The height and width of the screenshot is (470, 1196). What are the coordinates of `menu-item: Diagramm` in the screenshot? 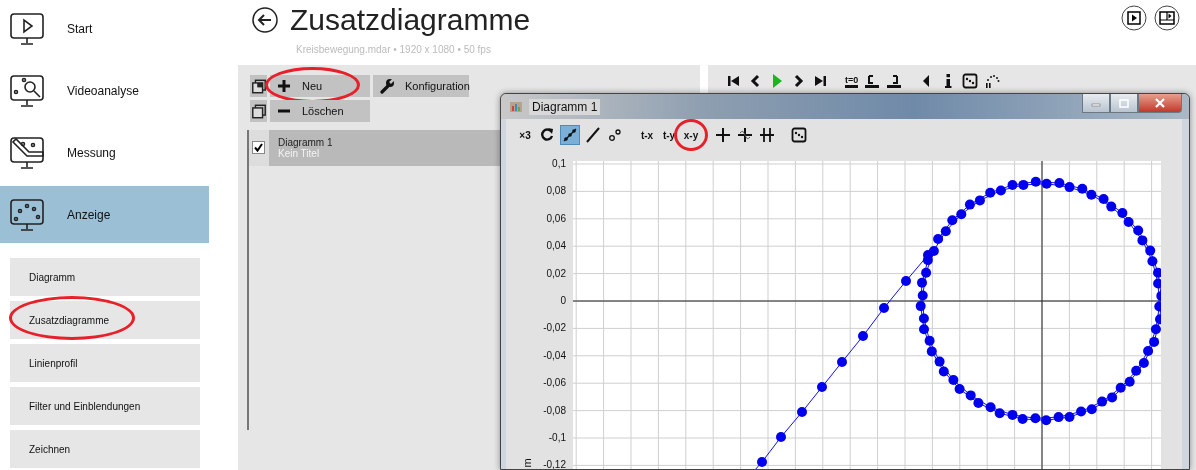 It's located at (105, 277).